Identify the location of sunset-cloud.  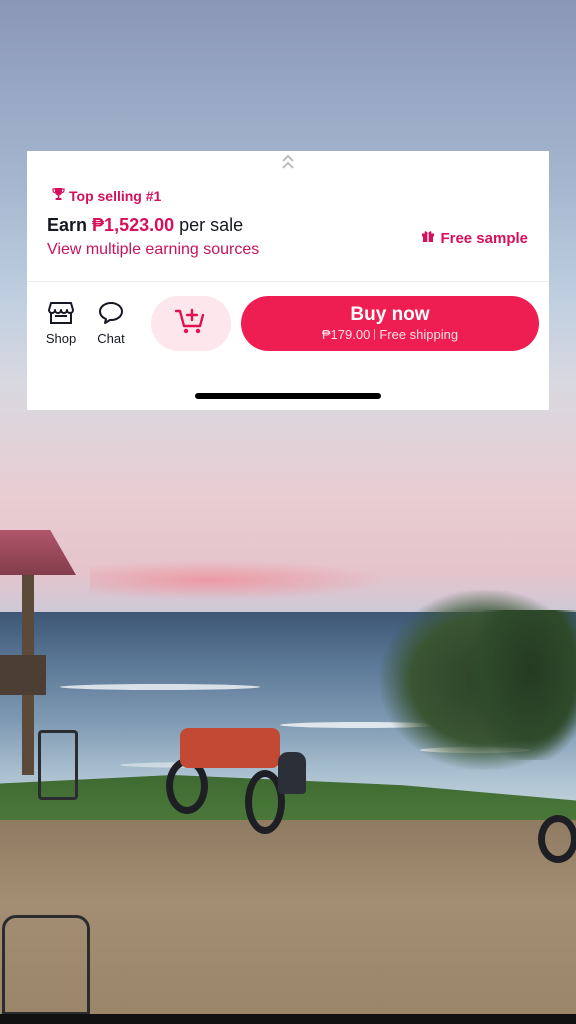
(240, 580).